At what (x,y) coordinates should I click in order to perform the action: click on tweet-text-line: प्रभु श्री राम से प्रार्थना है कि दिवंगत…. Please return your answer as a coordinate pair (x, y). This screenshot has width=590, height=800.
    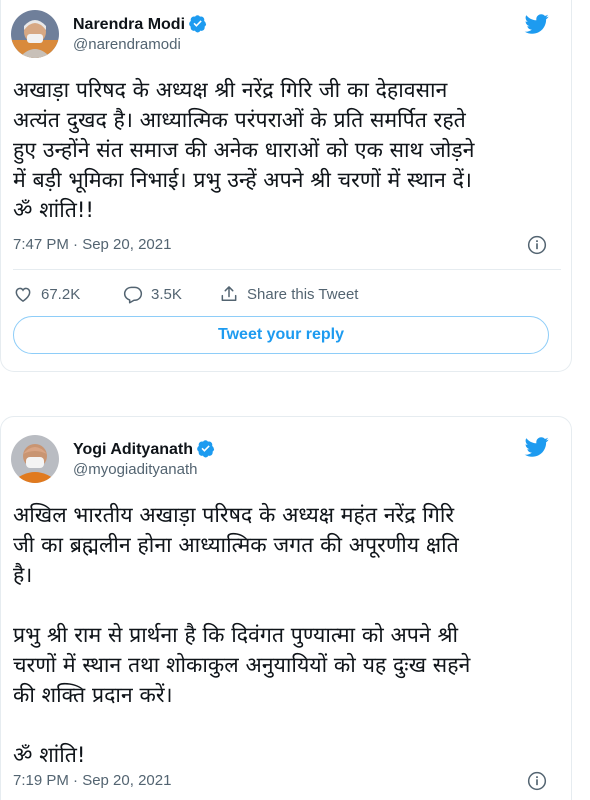
    Looking at the image, I should click on (236, 635).